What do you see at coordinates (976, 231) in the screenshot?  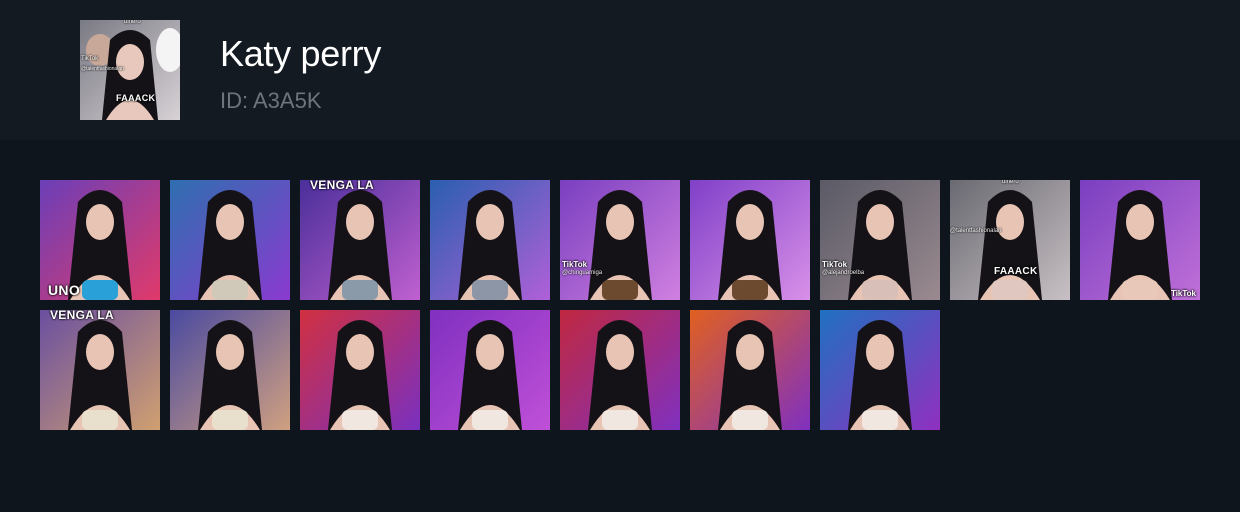 I see `thumbnail-handle: @talentfashionalan` at bounding box center [976, 231].